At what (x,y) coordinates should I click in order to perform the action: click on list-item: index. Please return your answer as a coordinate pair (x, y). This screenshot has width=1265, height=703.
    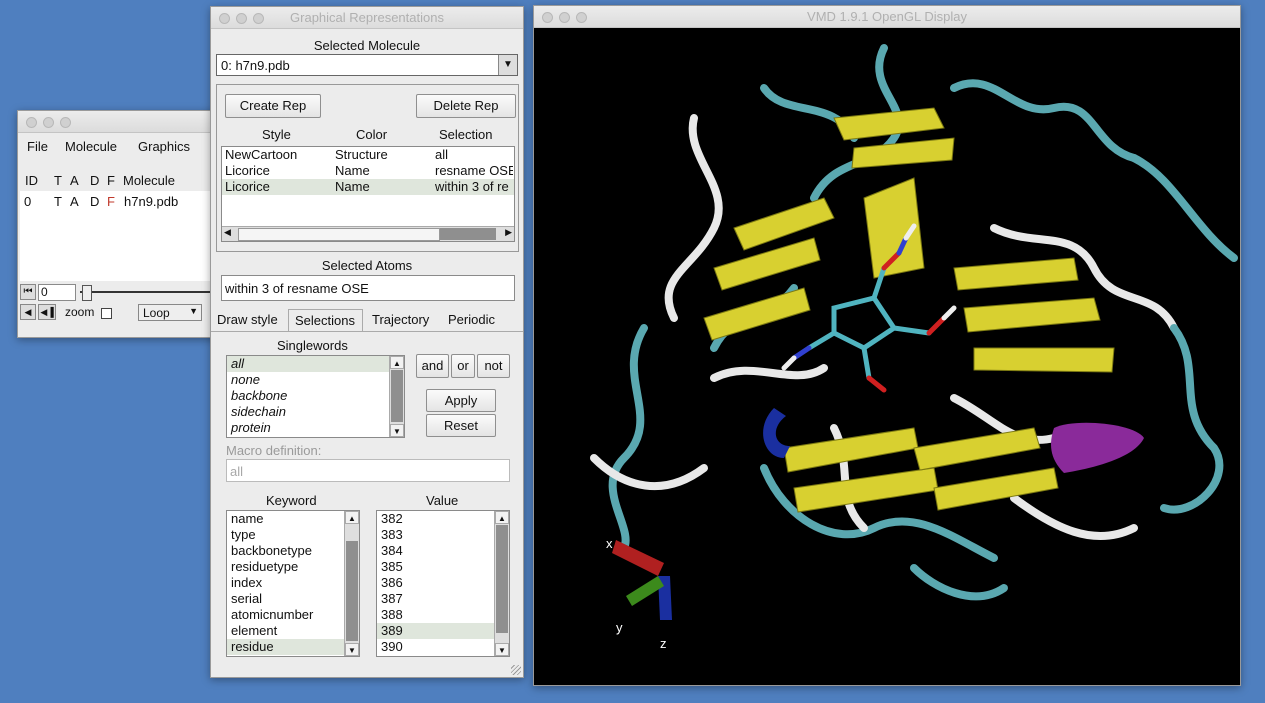
    Looking at the image, I should click on (293, 583).